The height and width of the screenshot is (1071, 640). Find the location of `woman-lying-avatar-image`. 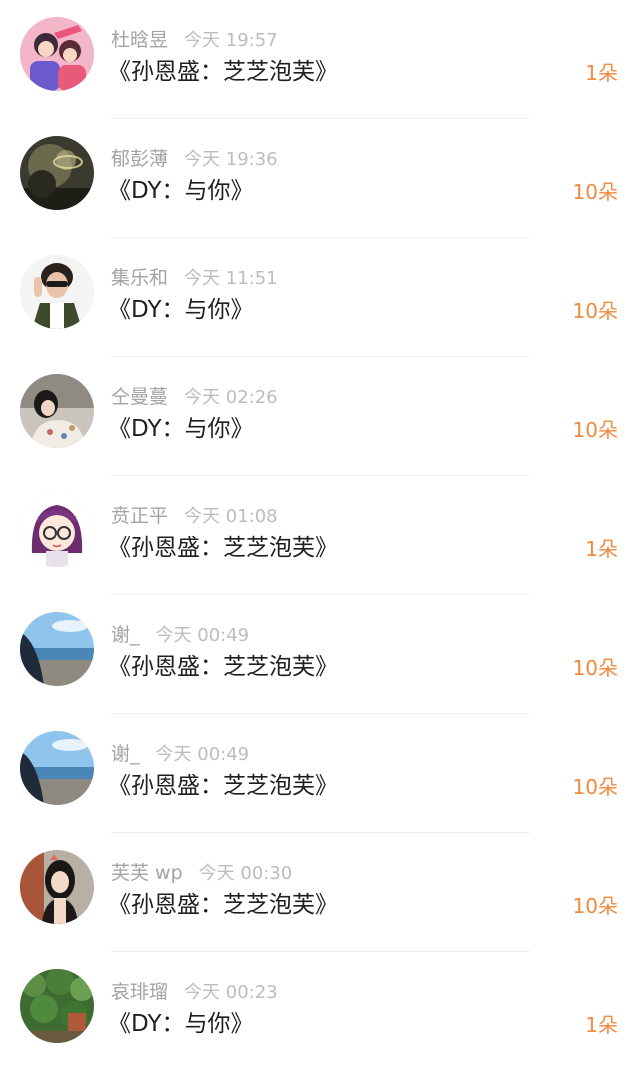

woman-lying-avatar-image is located at coordinates (57, 411).